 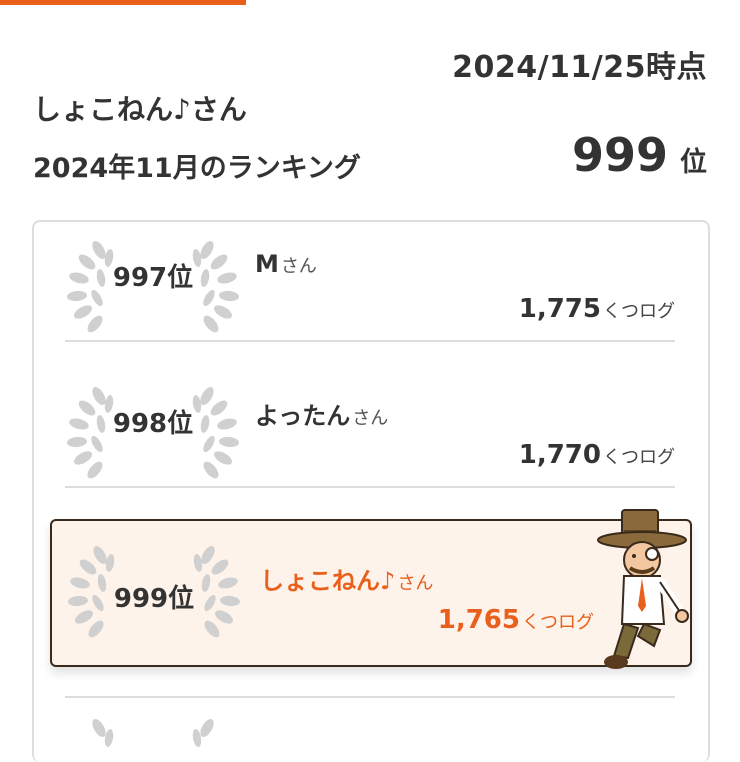 I want to click on my-rank-unit: 位, so click(x=693, y=162).